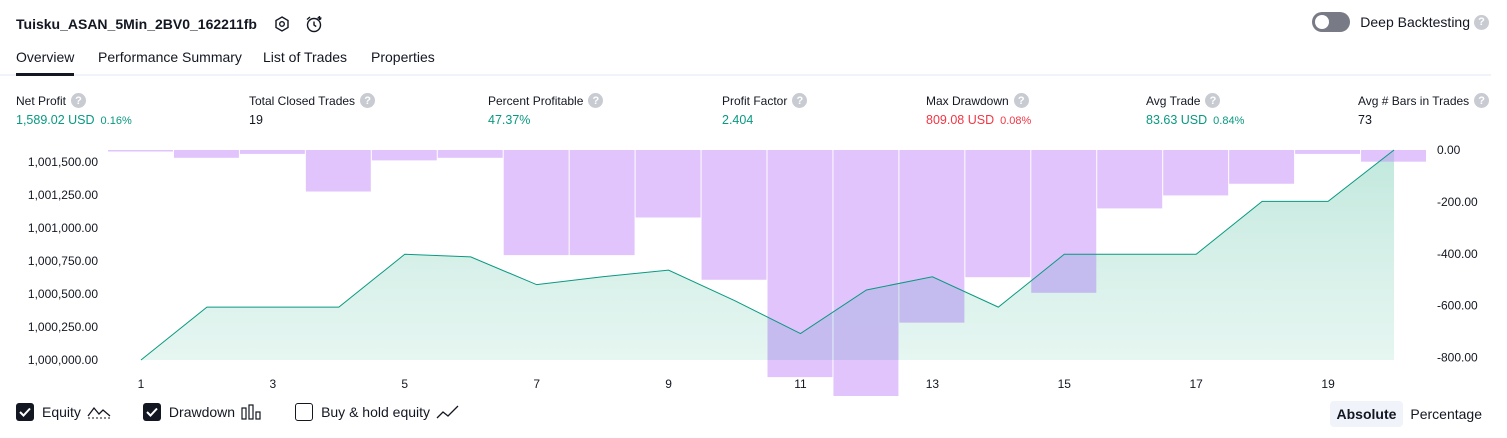  I want to click on strategy-name: Tuisku_ASAN_5Min_2BV0_162211fb, so click(136, 24).